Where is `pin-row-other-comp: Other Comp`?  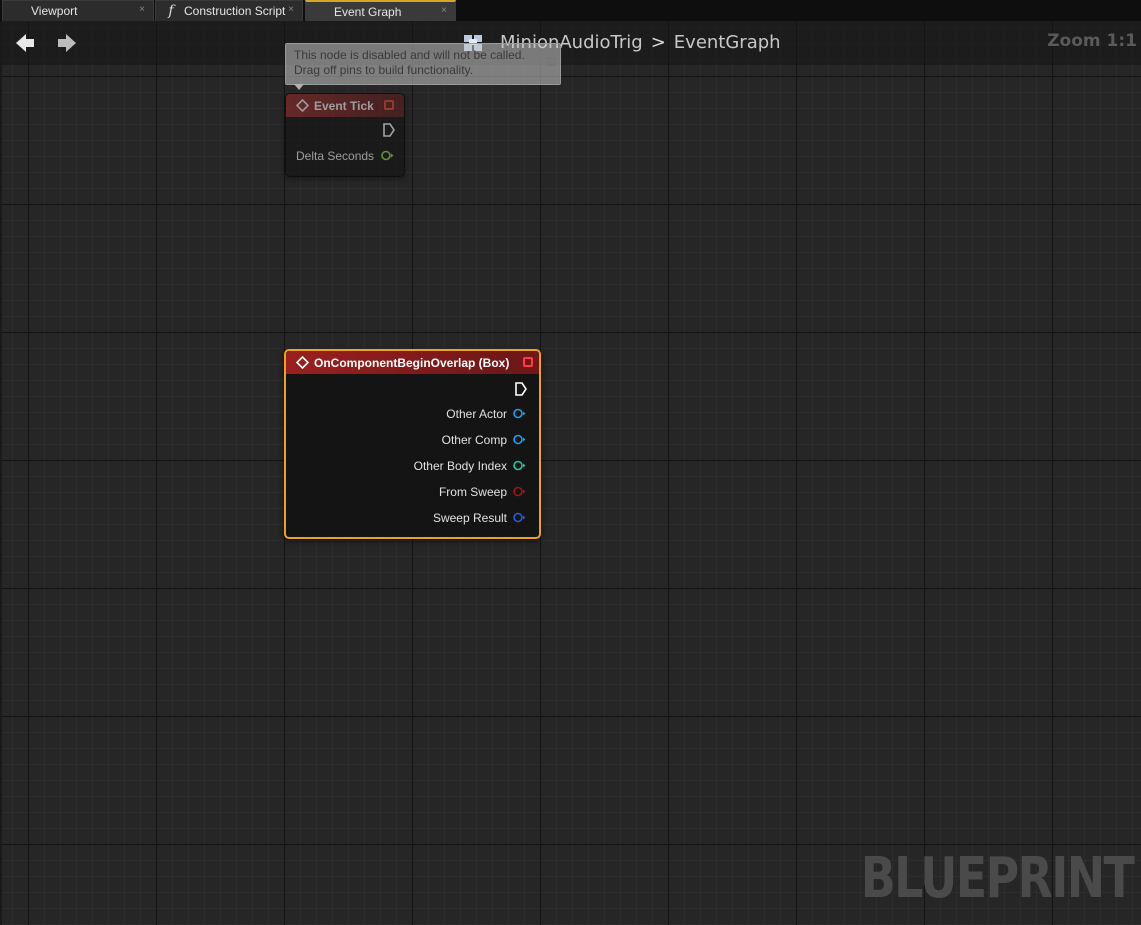
pin-row-other-comp: Other Comp is located at coordinates (412, 440).